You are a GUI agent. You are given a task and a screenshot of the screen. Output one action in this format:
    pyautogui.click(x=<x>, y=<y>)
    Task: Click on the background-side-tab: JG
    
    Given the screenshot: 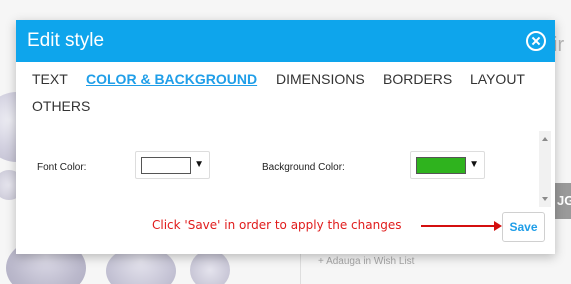 What is the action you would take?
    pyautogui.click(x=563, y=201)
    